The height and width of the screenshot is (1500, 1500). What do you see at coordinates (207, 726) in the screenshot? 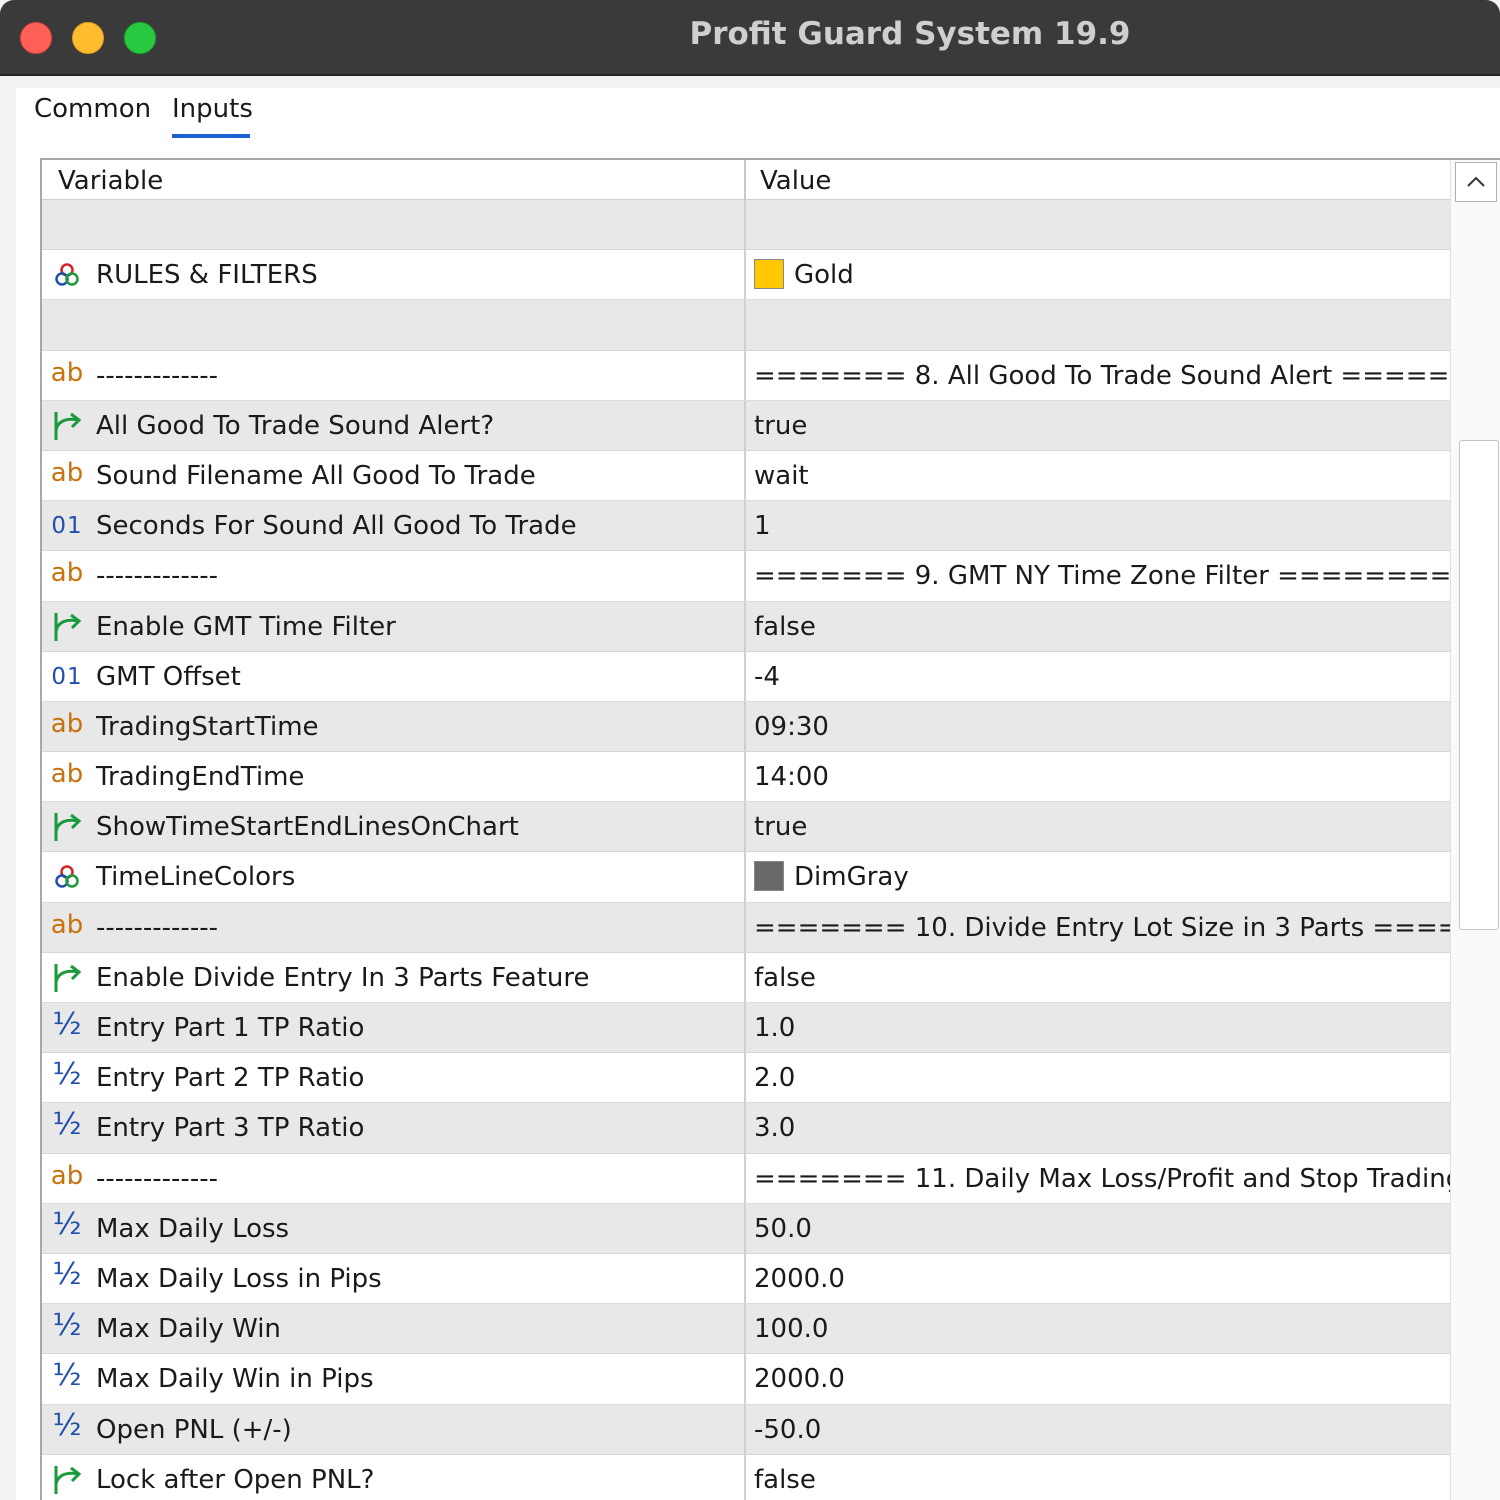
I see `variable-name: TradingStartTime` at bounding box center [207, 726].